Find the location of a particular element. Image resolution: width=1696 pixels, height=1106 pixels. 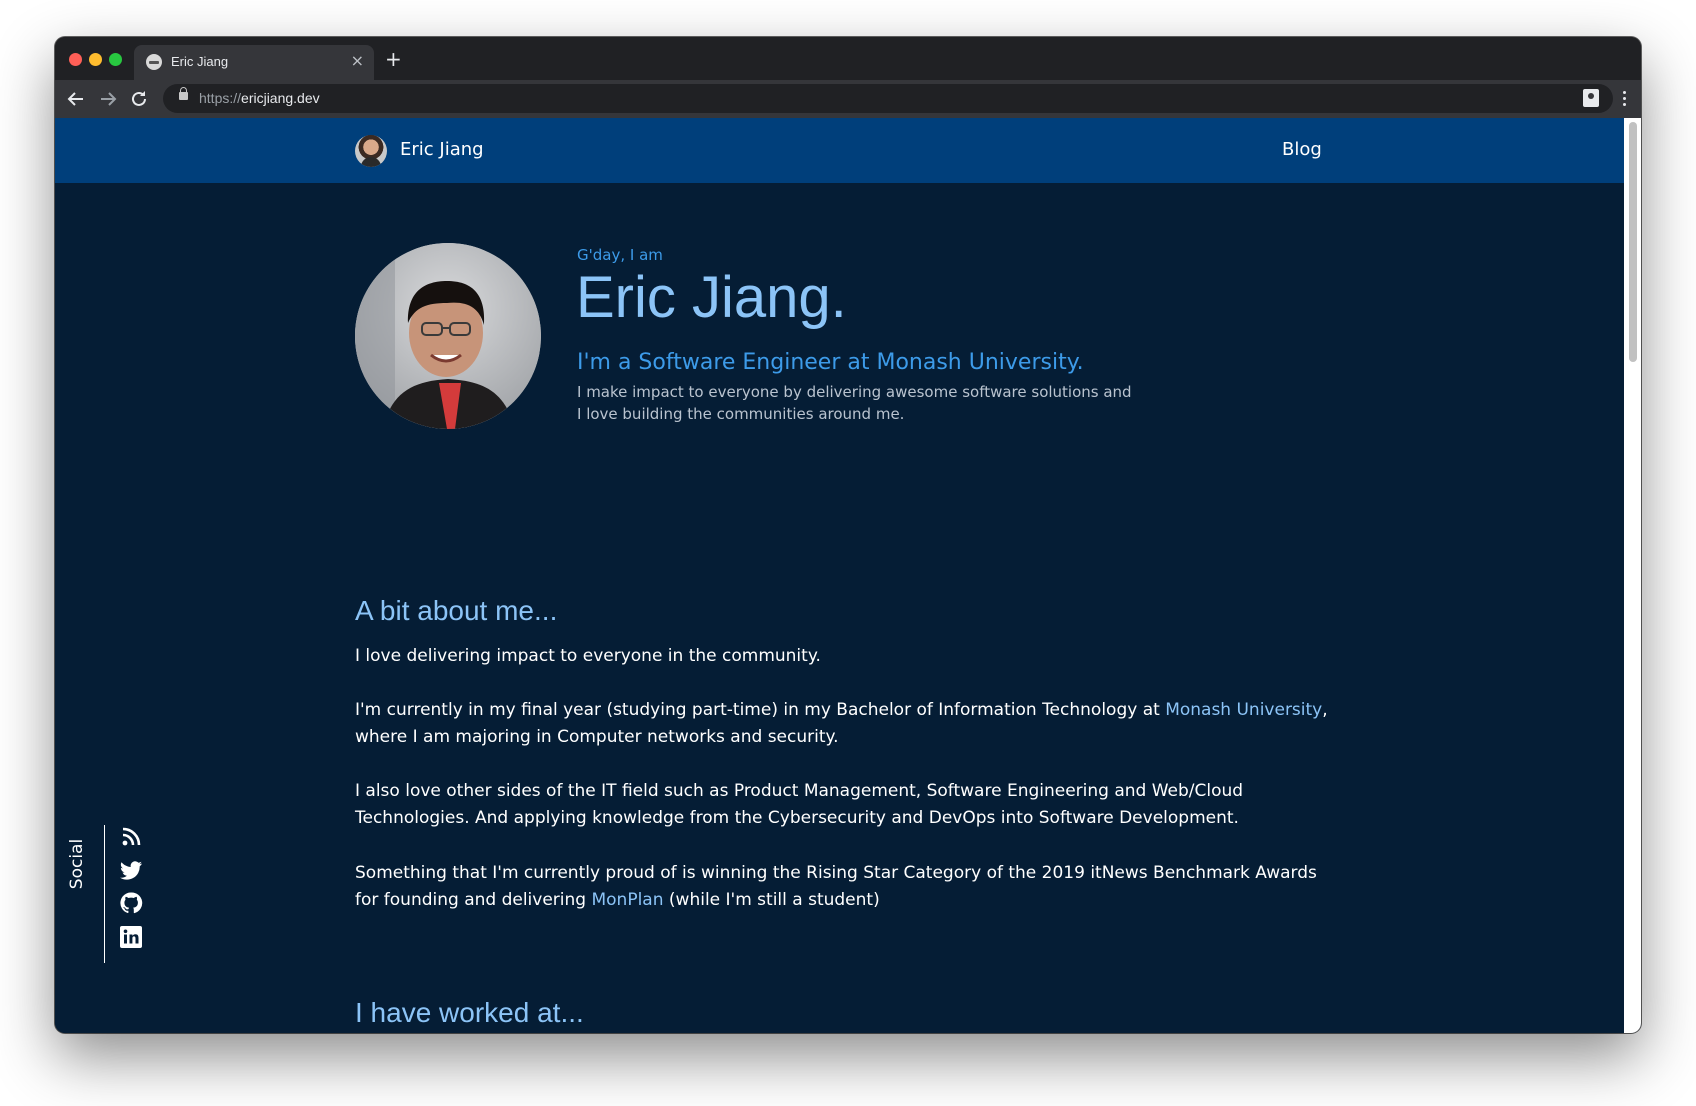

reload-button is located at coordinates (139, 99).